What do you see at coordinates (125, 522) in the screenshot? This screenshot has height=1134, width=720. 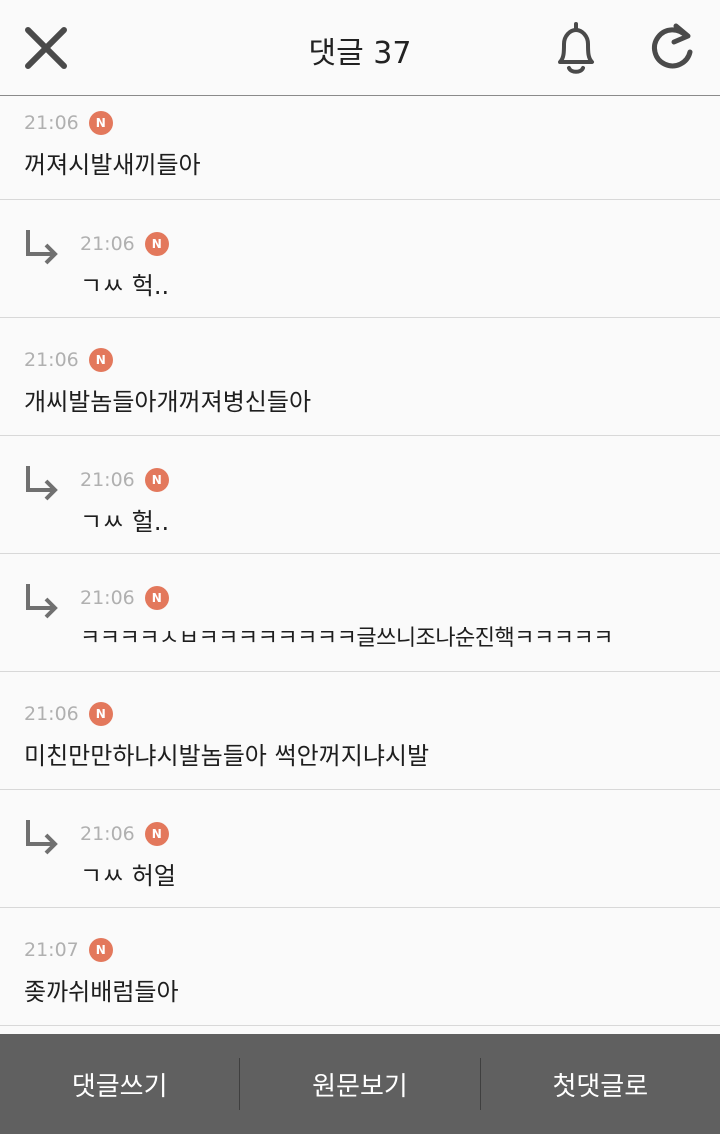 I see `comment-text: ㄱㅆ 헐..` at bounding box center [125, 522].